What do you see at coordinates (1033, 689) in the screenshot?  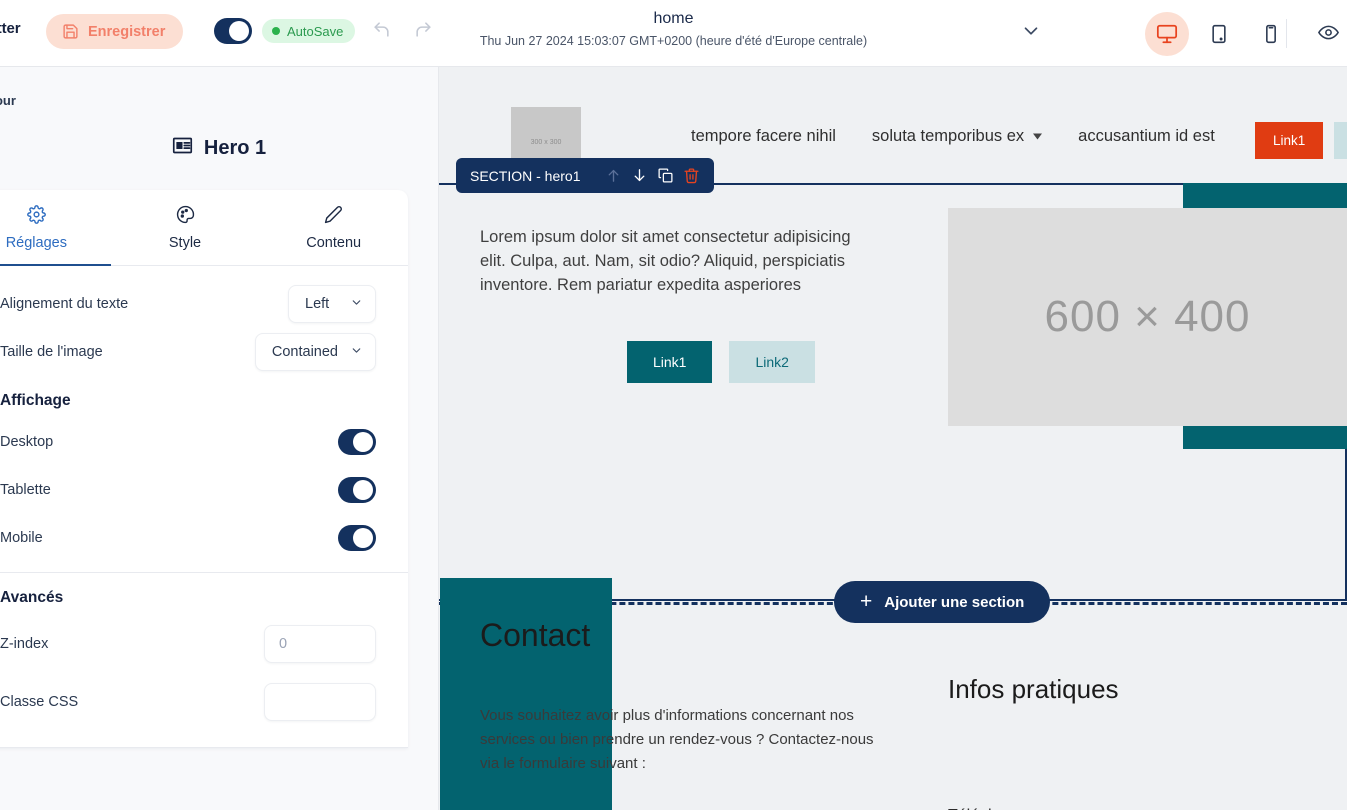 I see `infos-pratiques-title: Infos pratiques` at bounding box center [1033, 689].